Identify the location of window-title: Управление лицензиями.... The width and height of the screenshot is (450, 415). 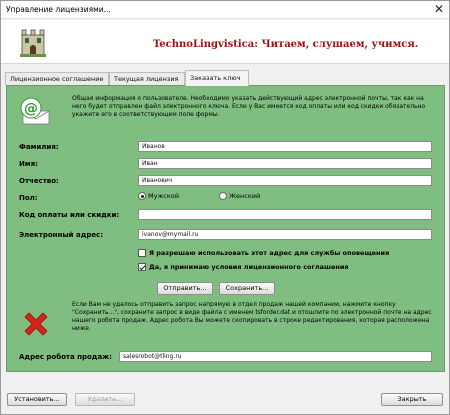
(58, 9).